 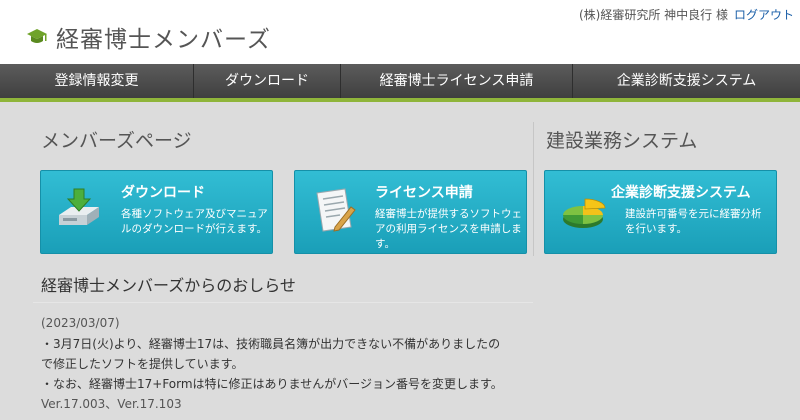 I want to click on license-card-desc-line: アの利用ライセンスを申請しま, so click(x=448, y=229).